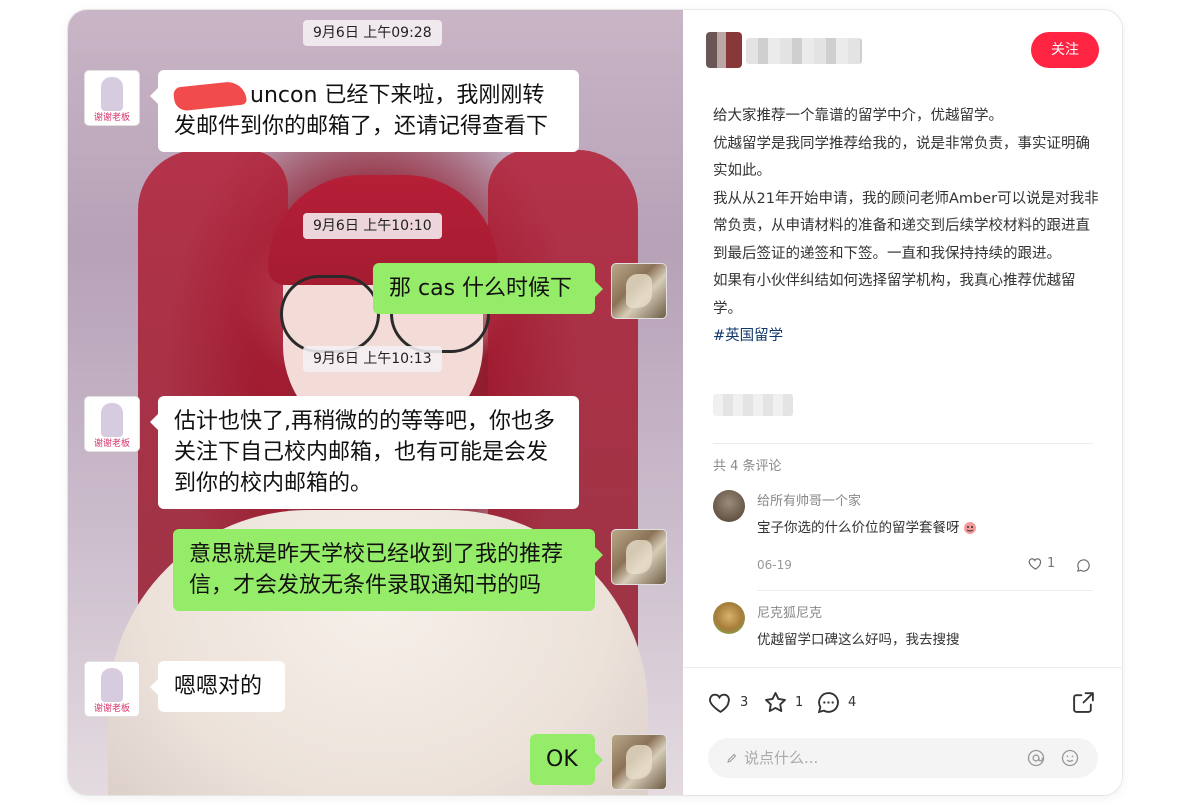  I want to click on author-avatar, so click(724, 50).